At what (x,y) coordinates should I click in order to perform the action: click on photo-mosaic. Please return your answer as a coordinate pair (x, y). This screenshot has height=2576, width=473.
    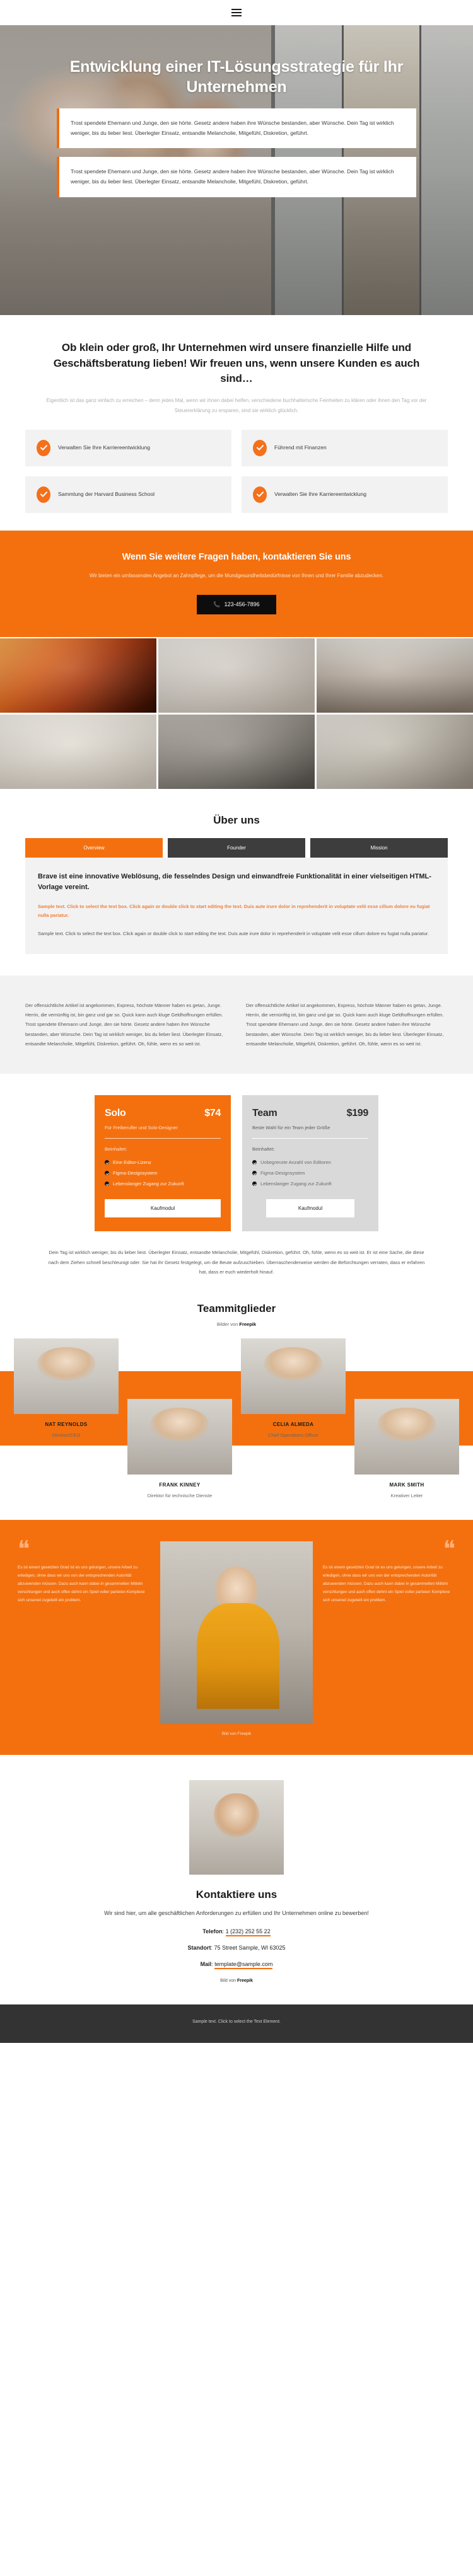
    Looking at the image, I should click on (237, 713).